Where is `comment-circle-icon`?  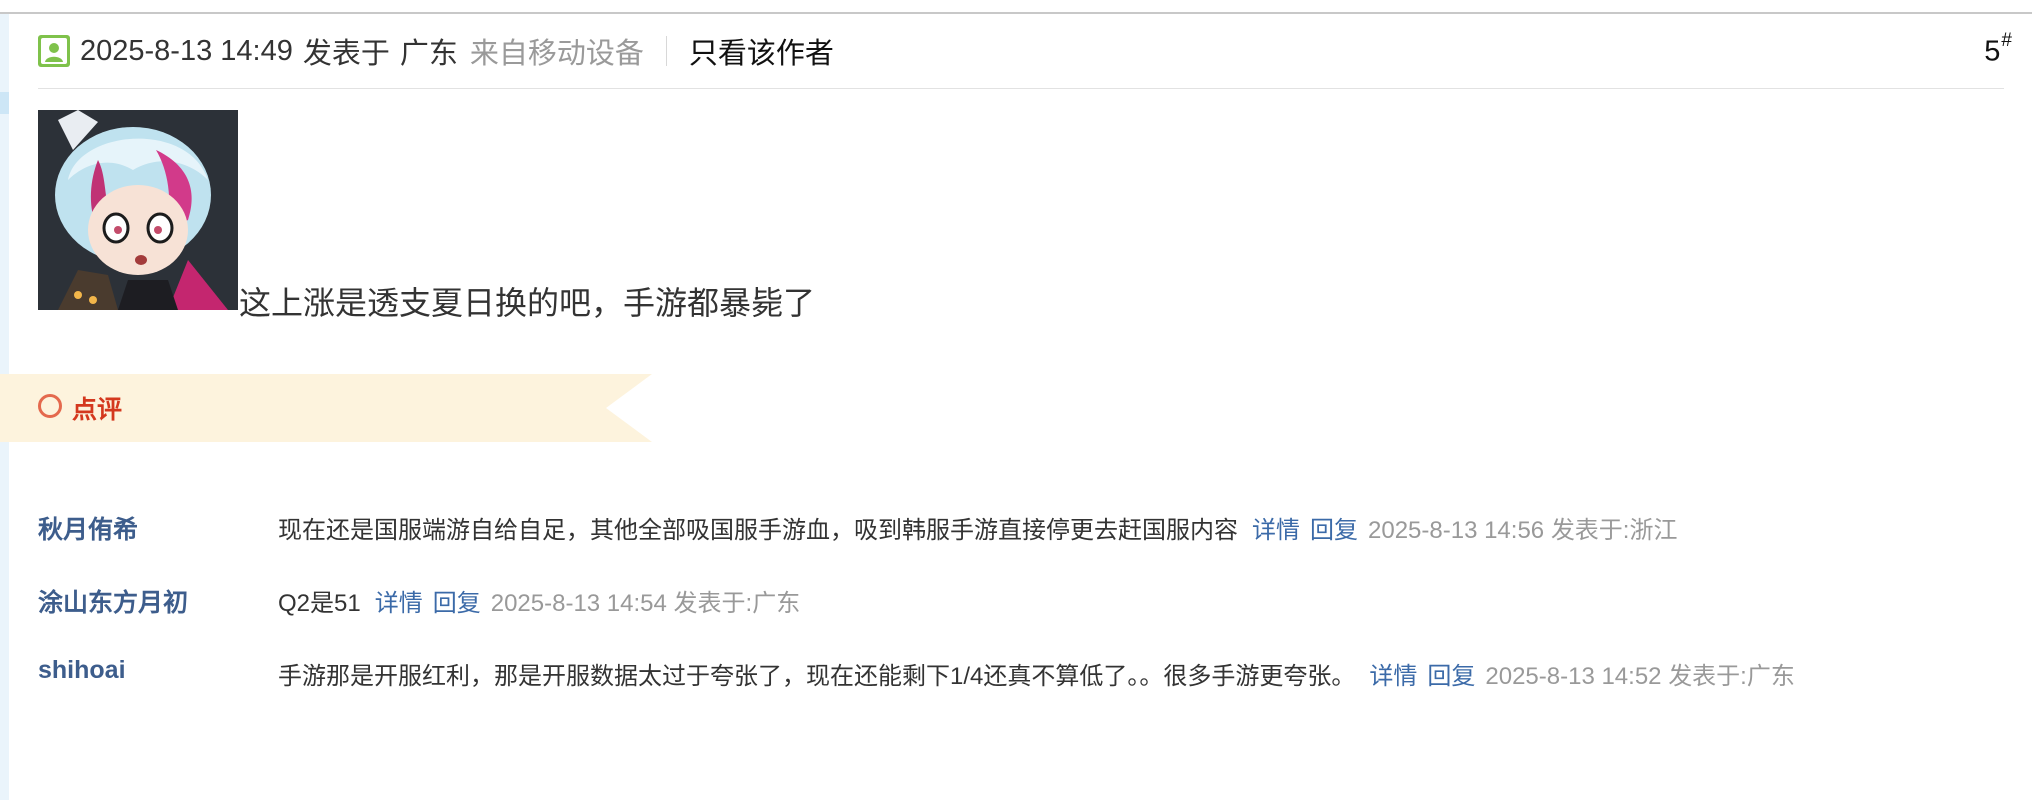
comment-circle-icon is located at coordinates (50, 406).